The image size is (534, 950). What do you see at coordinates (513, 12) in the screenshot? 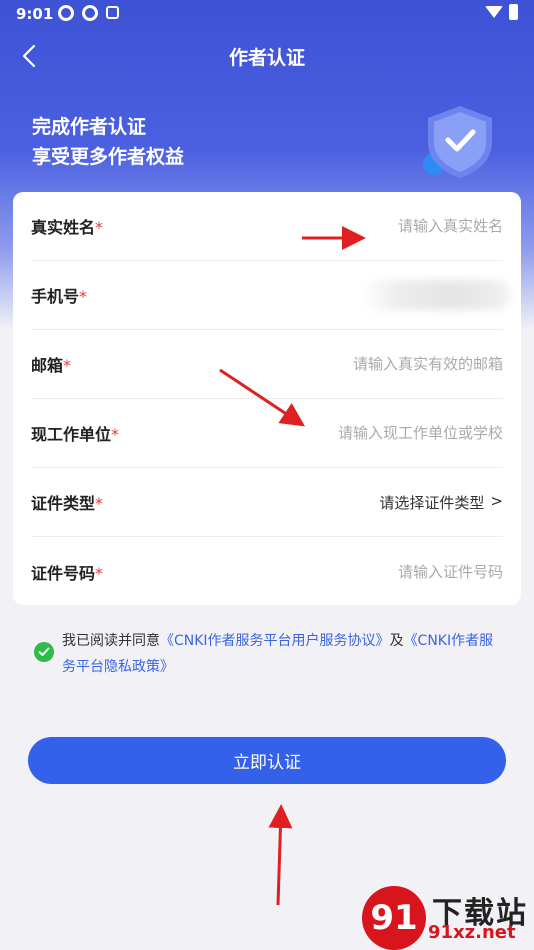
I see `battery-icon` at bounding box center [513, 12].